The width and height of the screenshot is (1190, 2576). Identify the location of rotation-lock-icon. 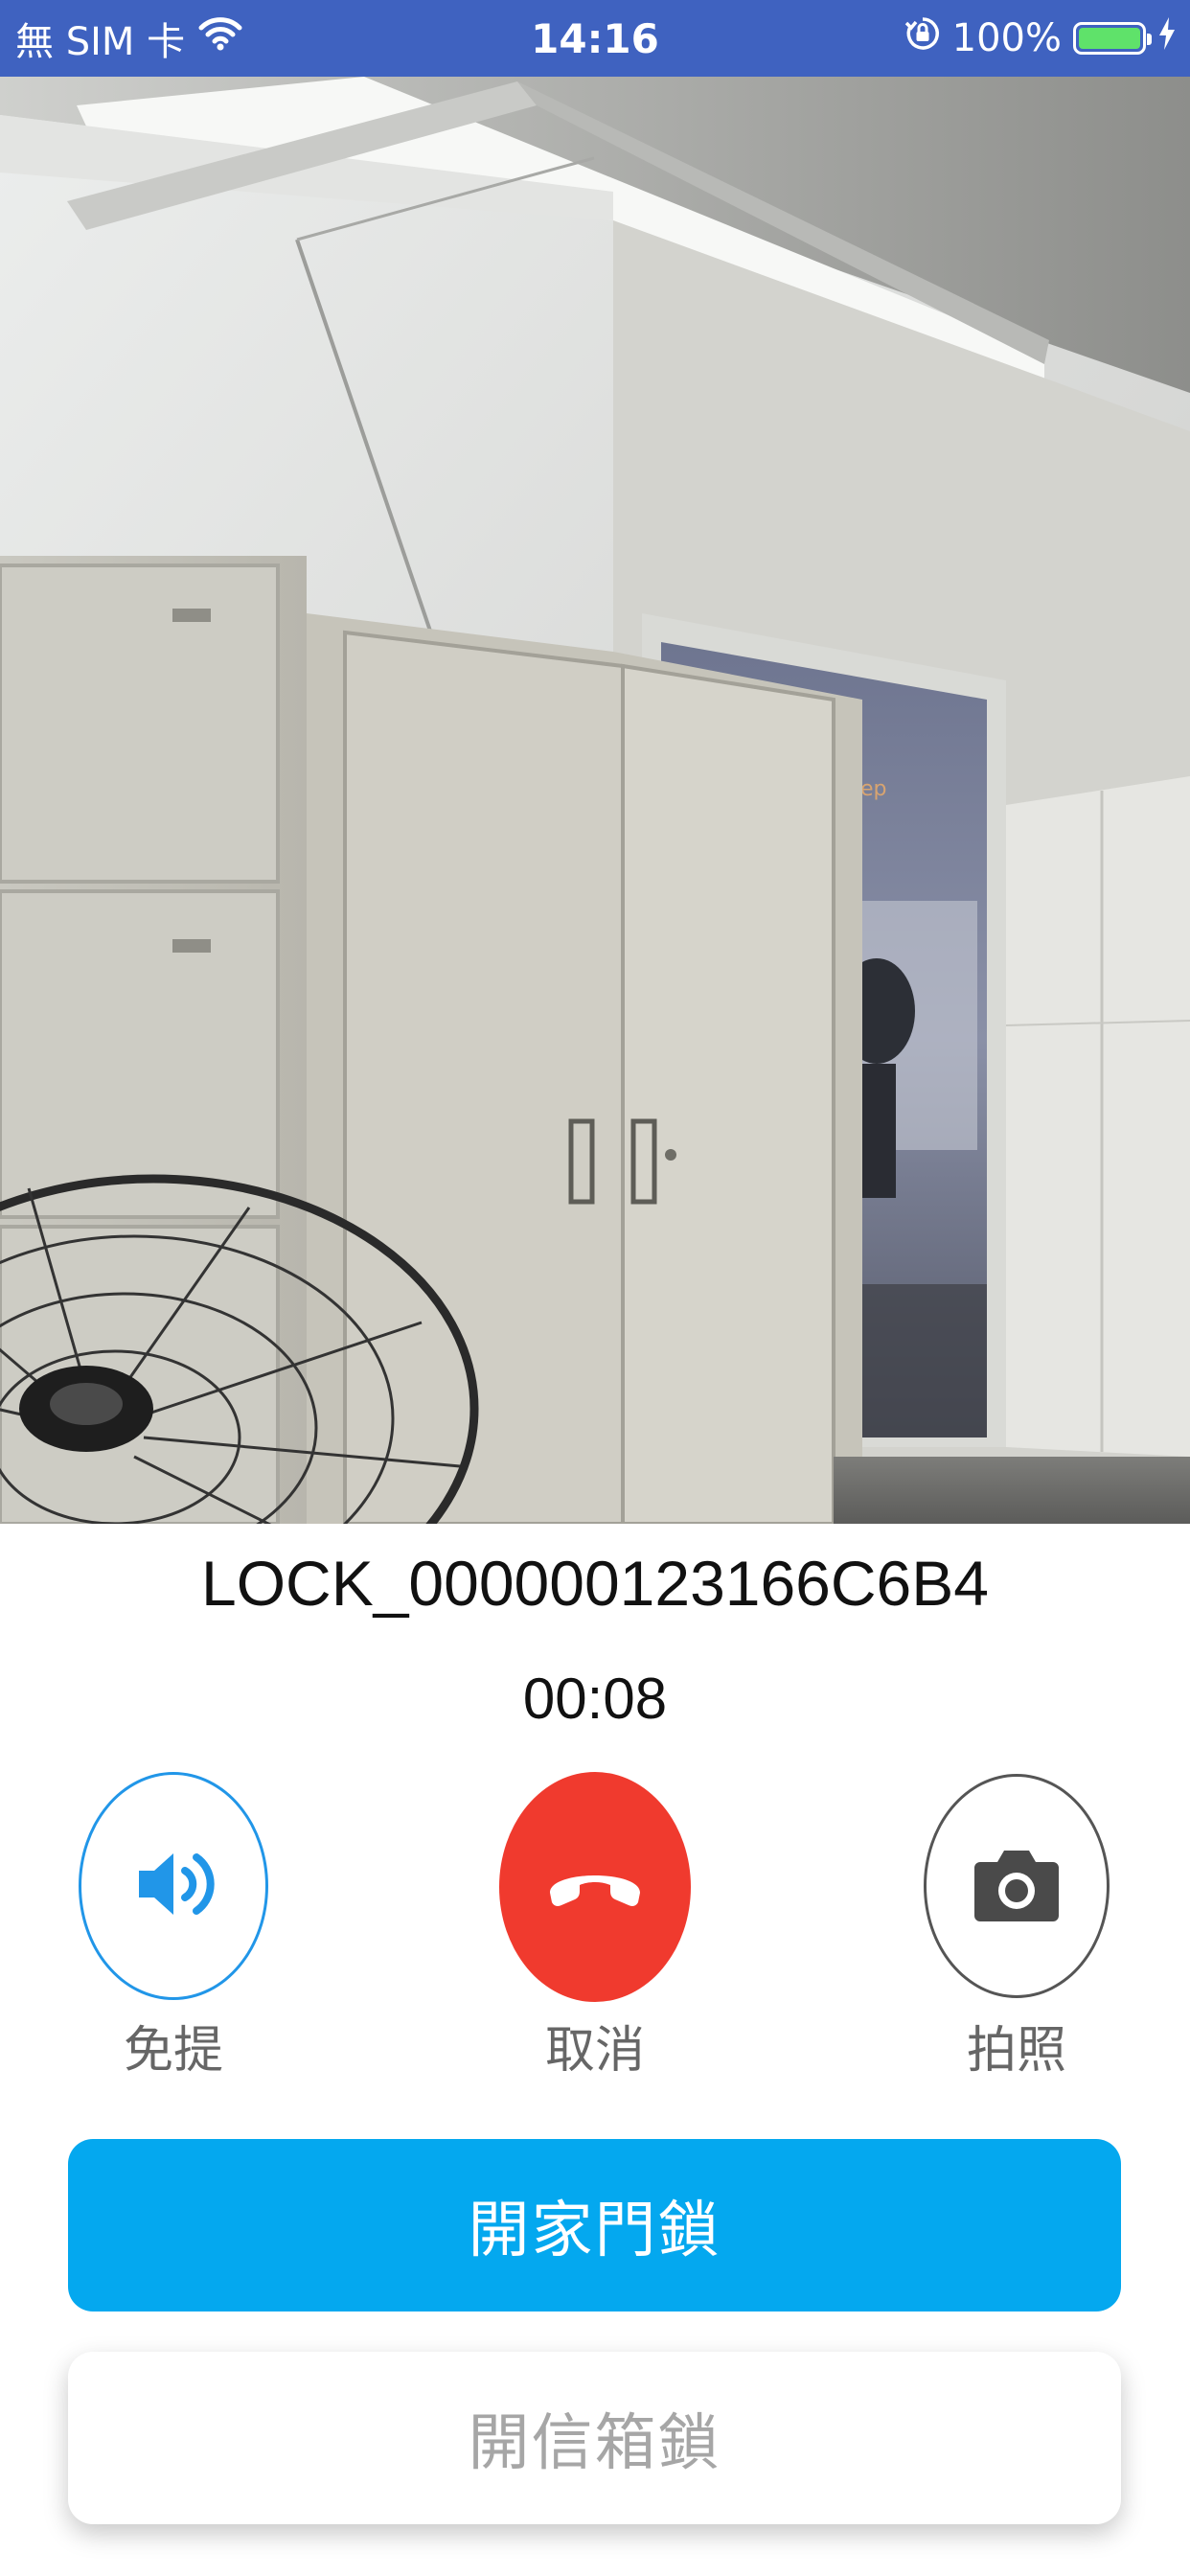
(922, 38).